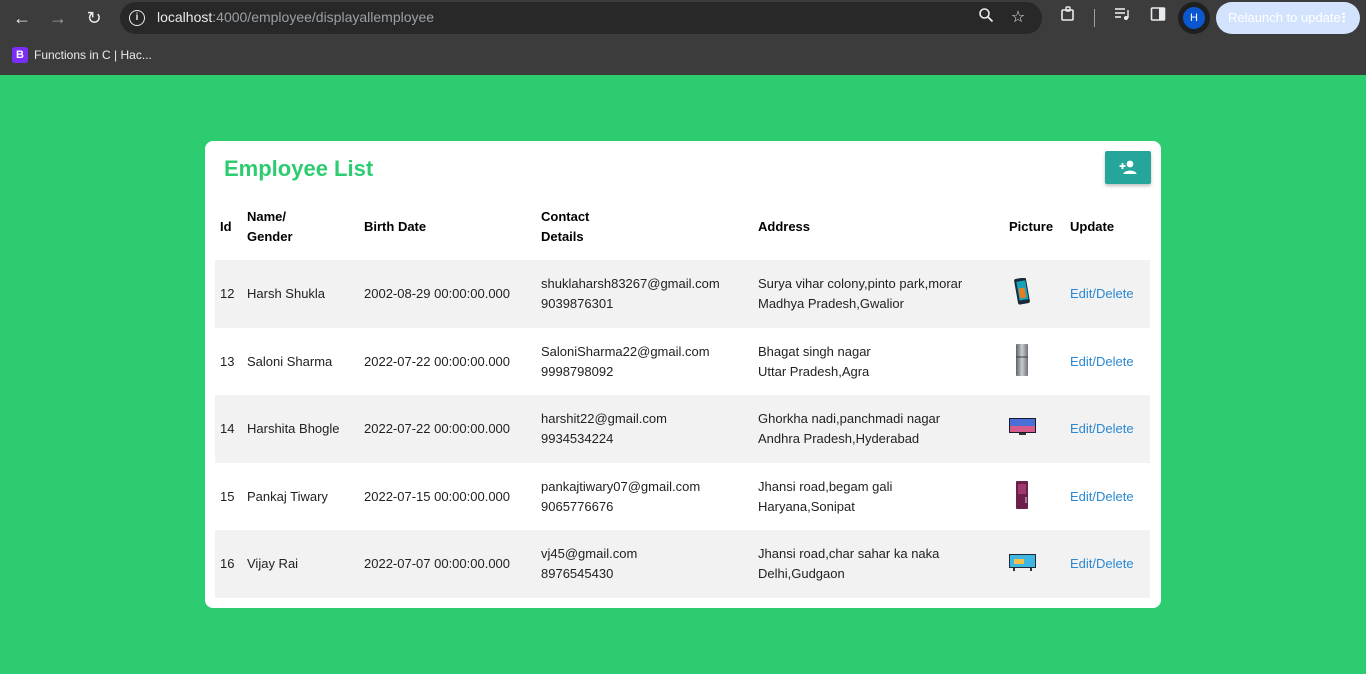  I want to click on cell-name: Pankaj Tiwary, so click(287, 496).